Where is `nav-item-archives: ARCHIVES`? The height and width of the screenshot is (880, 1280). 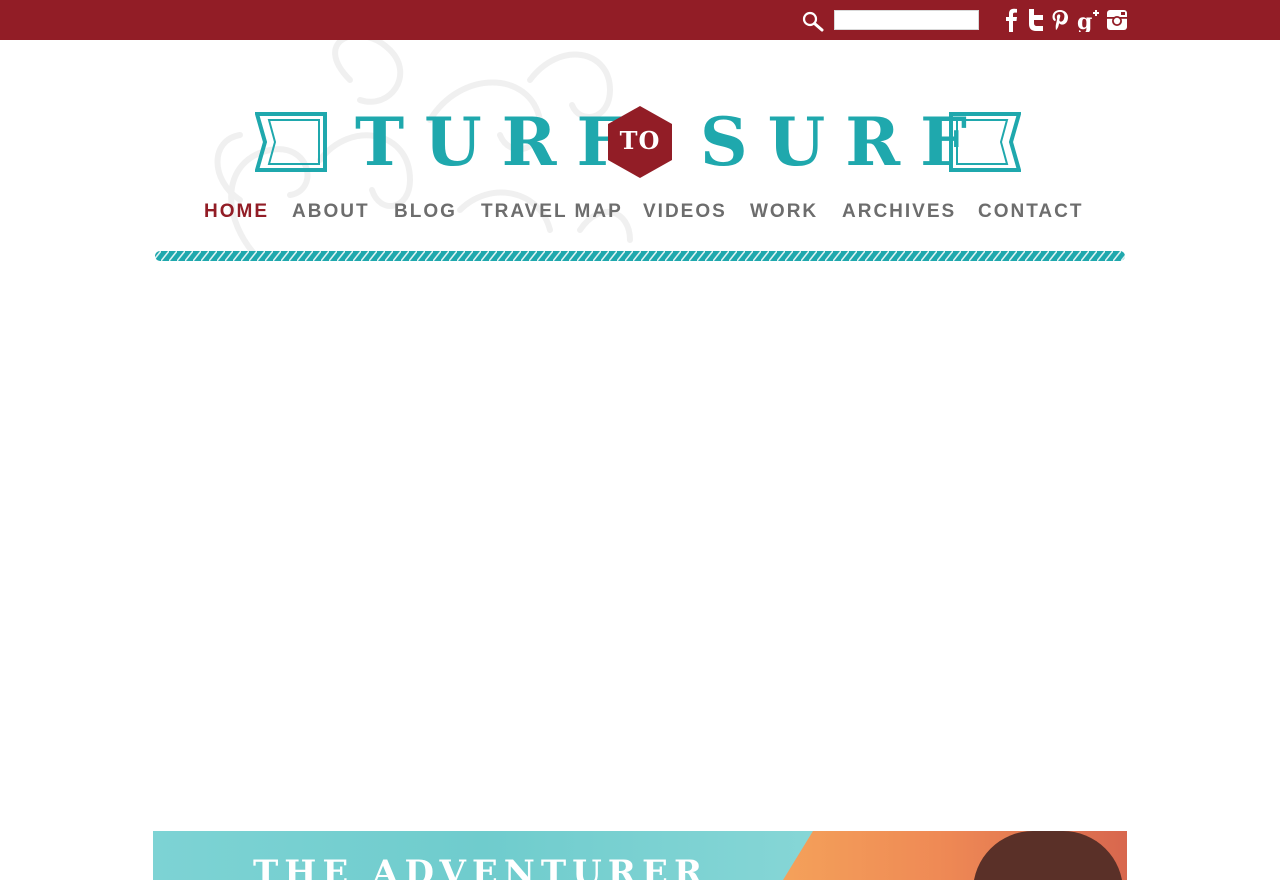
nav-item-archives: ARCHIVES is located at coordinates (899, 212).